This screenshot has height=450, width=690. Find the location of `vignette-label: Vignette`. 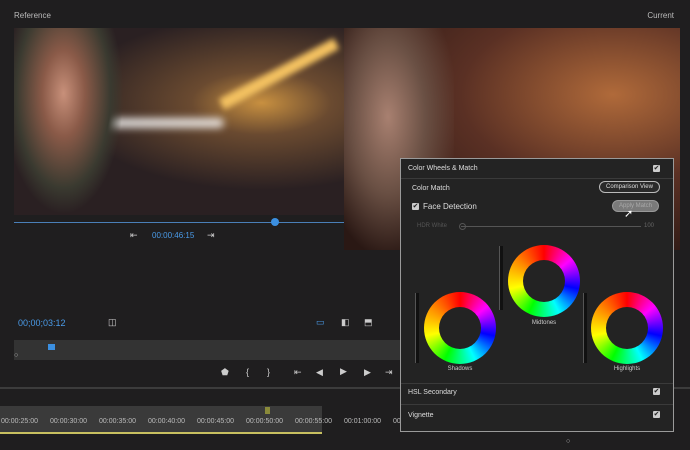

vignette-label: Vignette is located at coordinates (544, 415).